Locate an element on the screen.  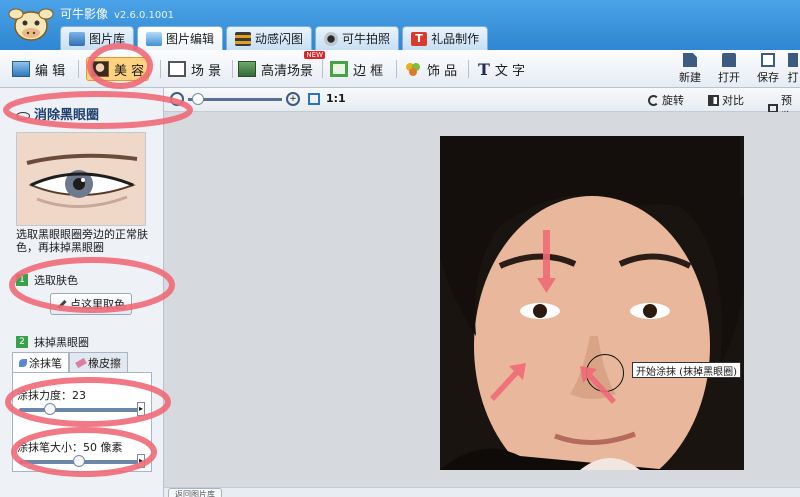
floppy-disk-icon is located at coordinates (768, 60).